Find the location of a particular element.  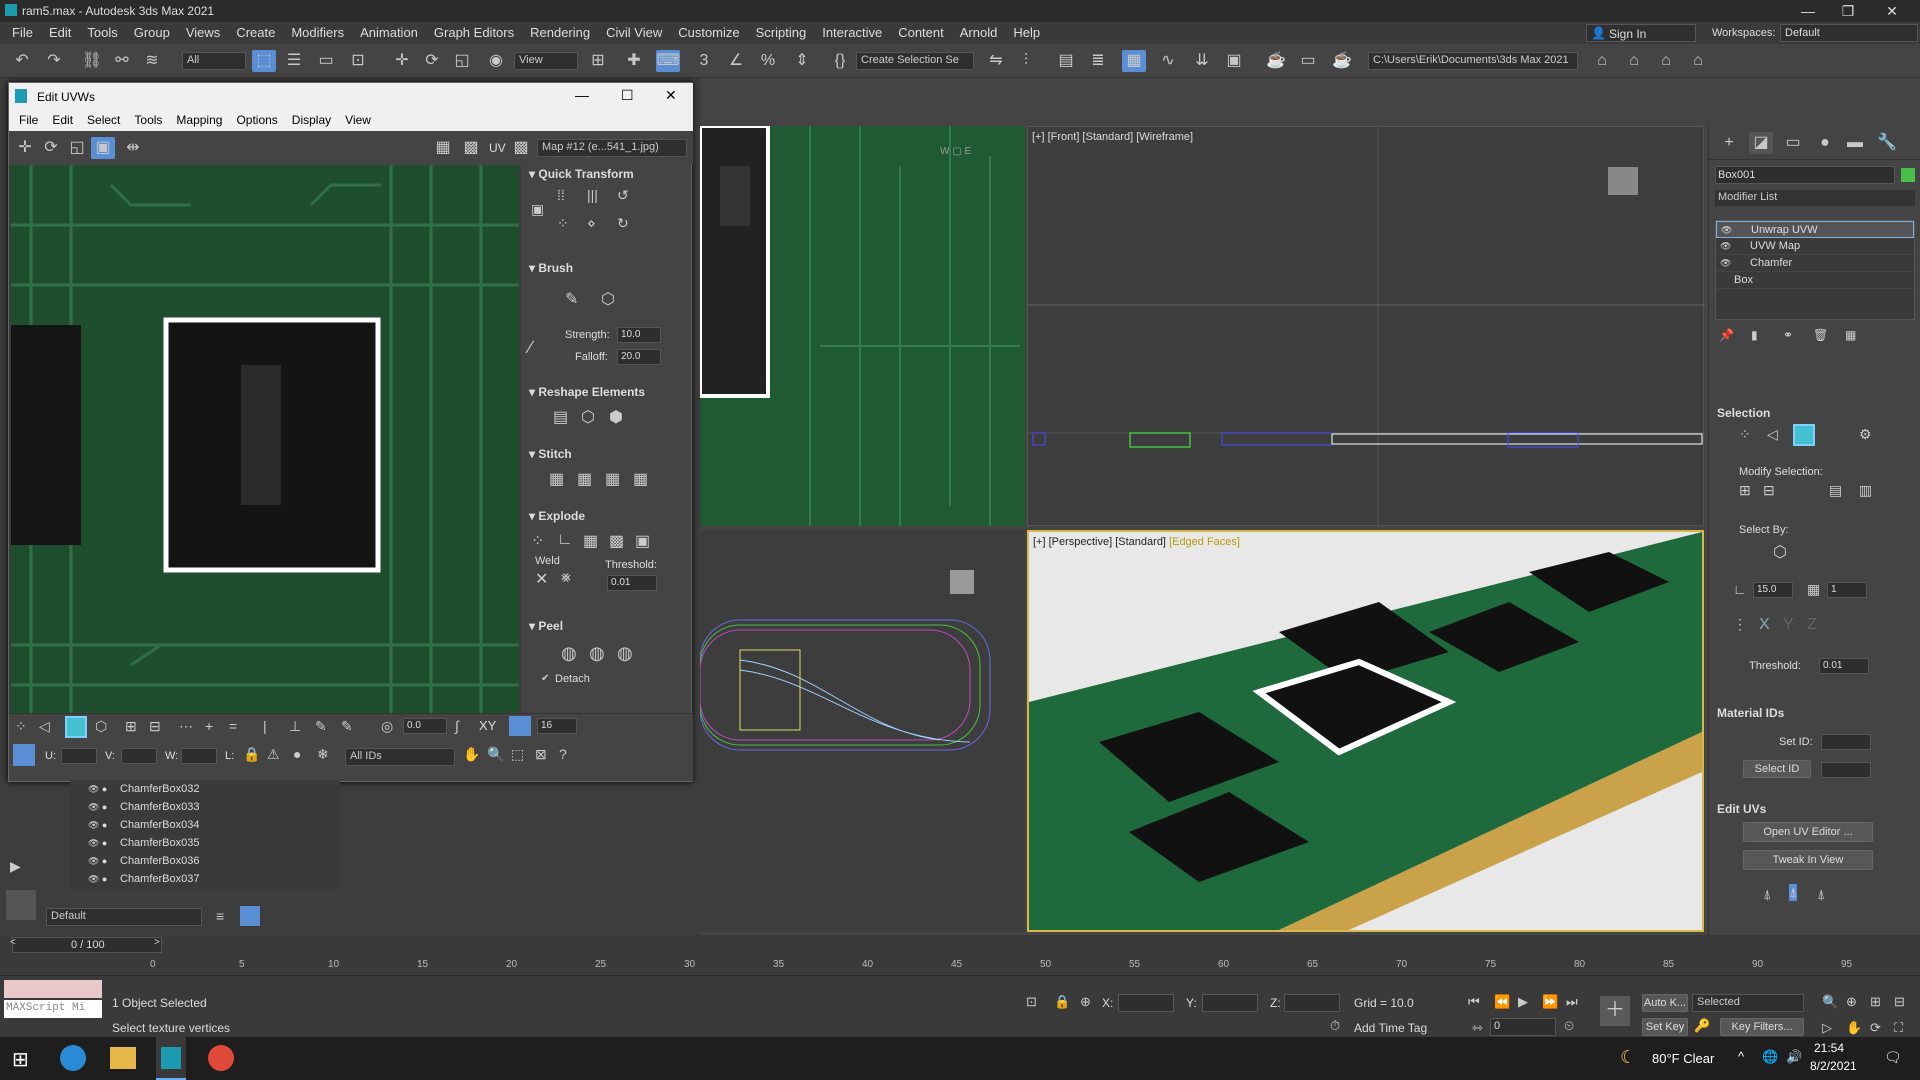

maximize-icon: ☐ is located at coordinates (627, 95).